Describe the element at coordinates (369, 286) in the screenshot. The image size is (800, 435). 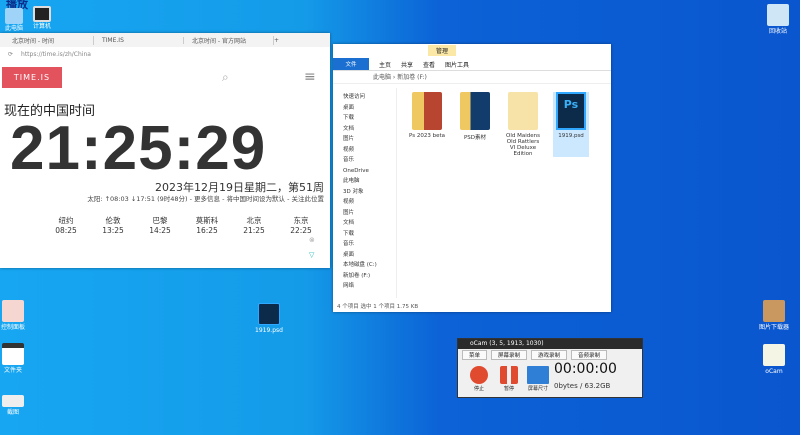
I see `nav-item: 网络` at that location.